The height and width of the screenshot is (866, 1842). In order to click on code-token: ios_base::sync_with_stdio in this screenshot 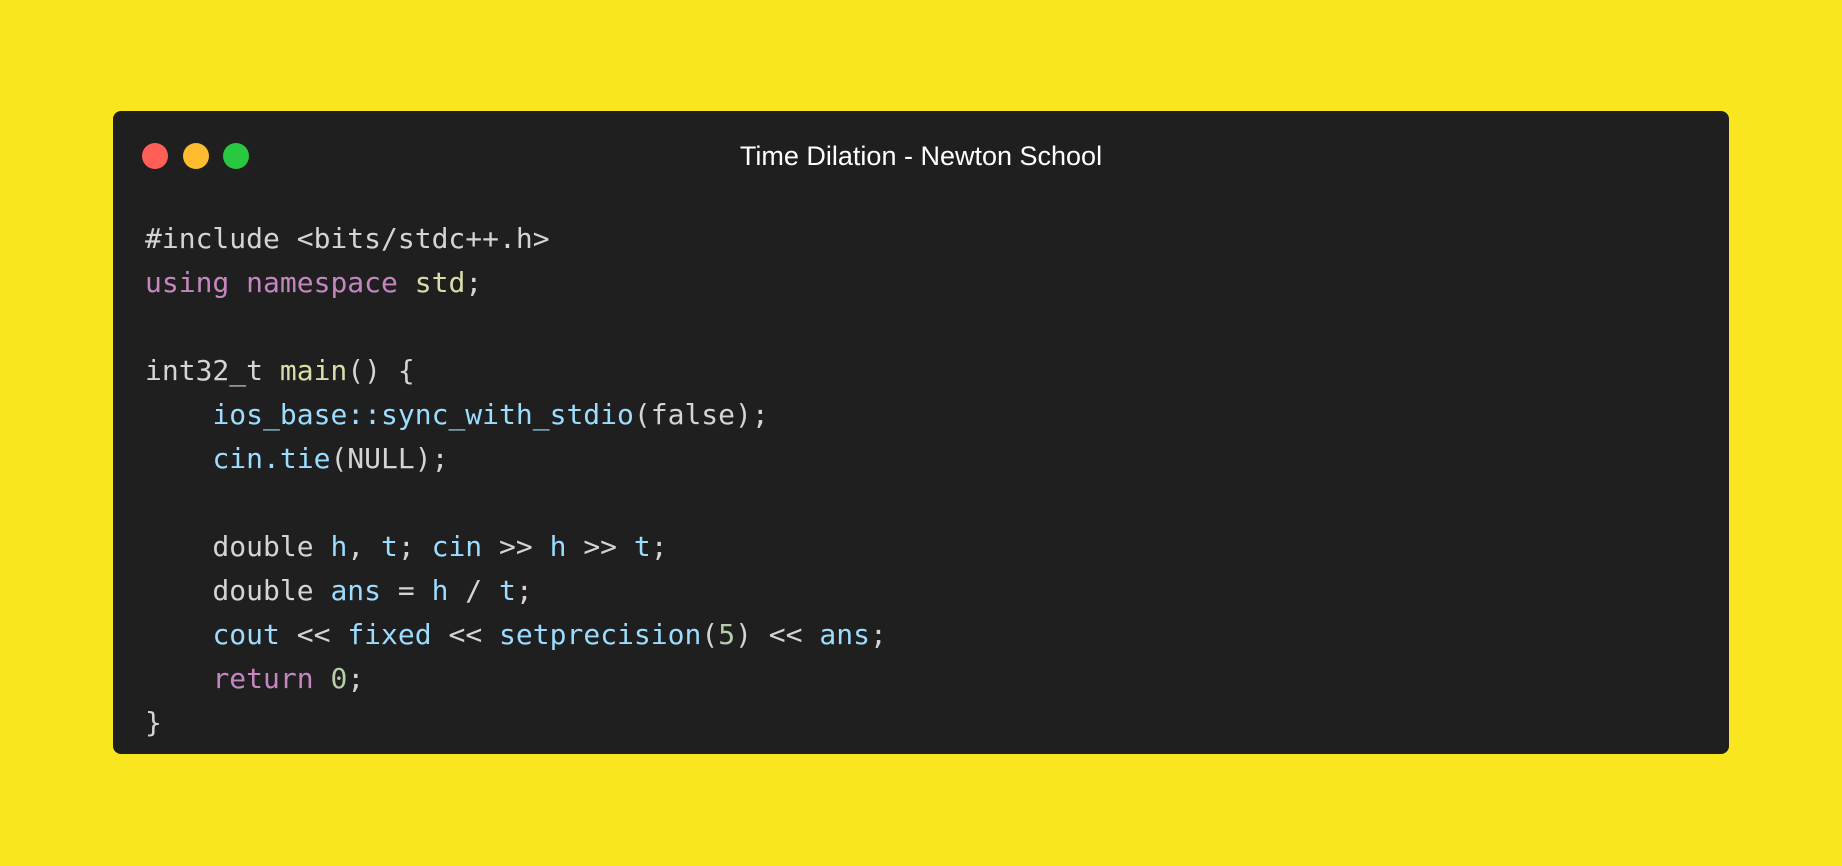, I will do `click(423, 414)`.